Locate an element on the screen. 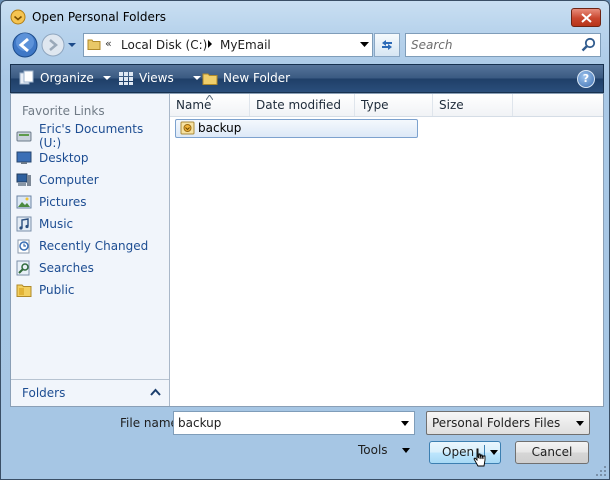 The height and width of the screenshot is (480, 610). sort-ascending-icon is located at coordinates (209, 97).